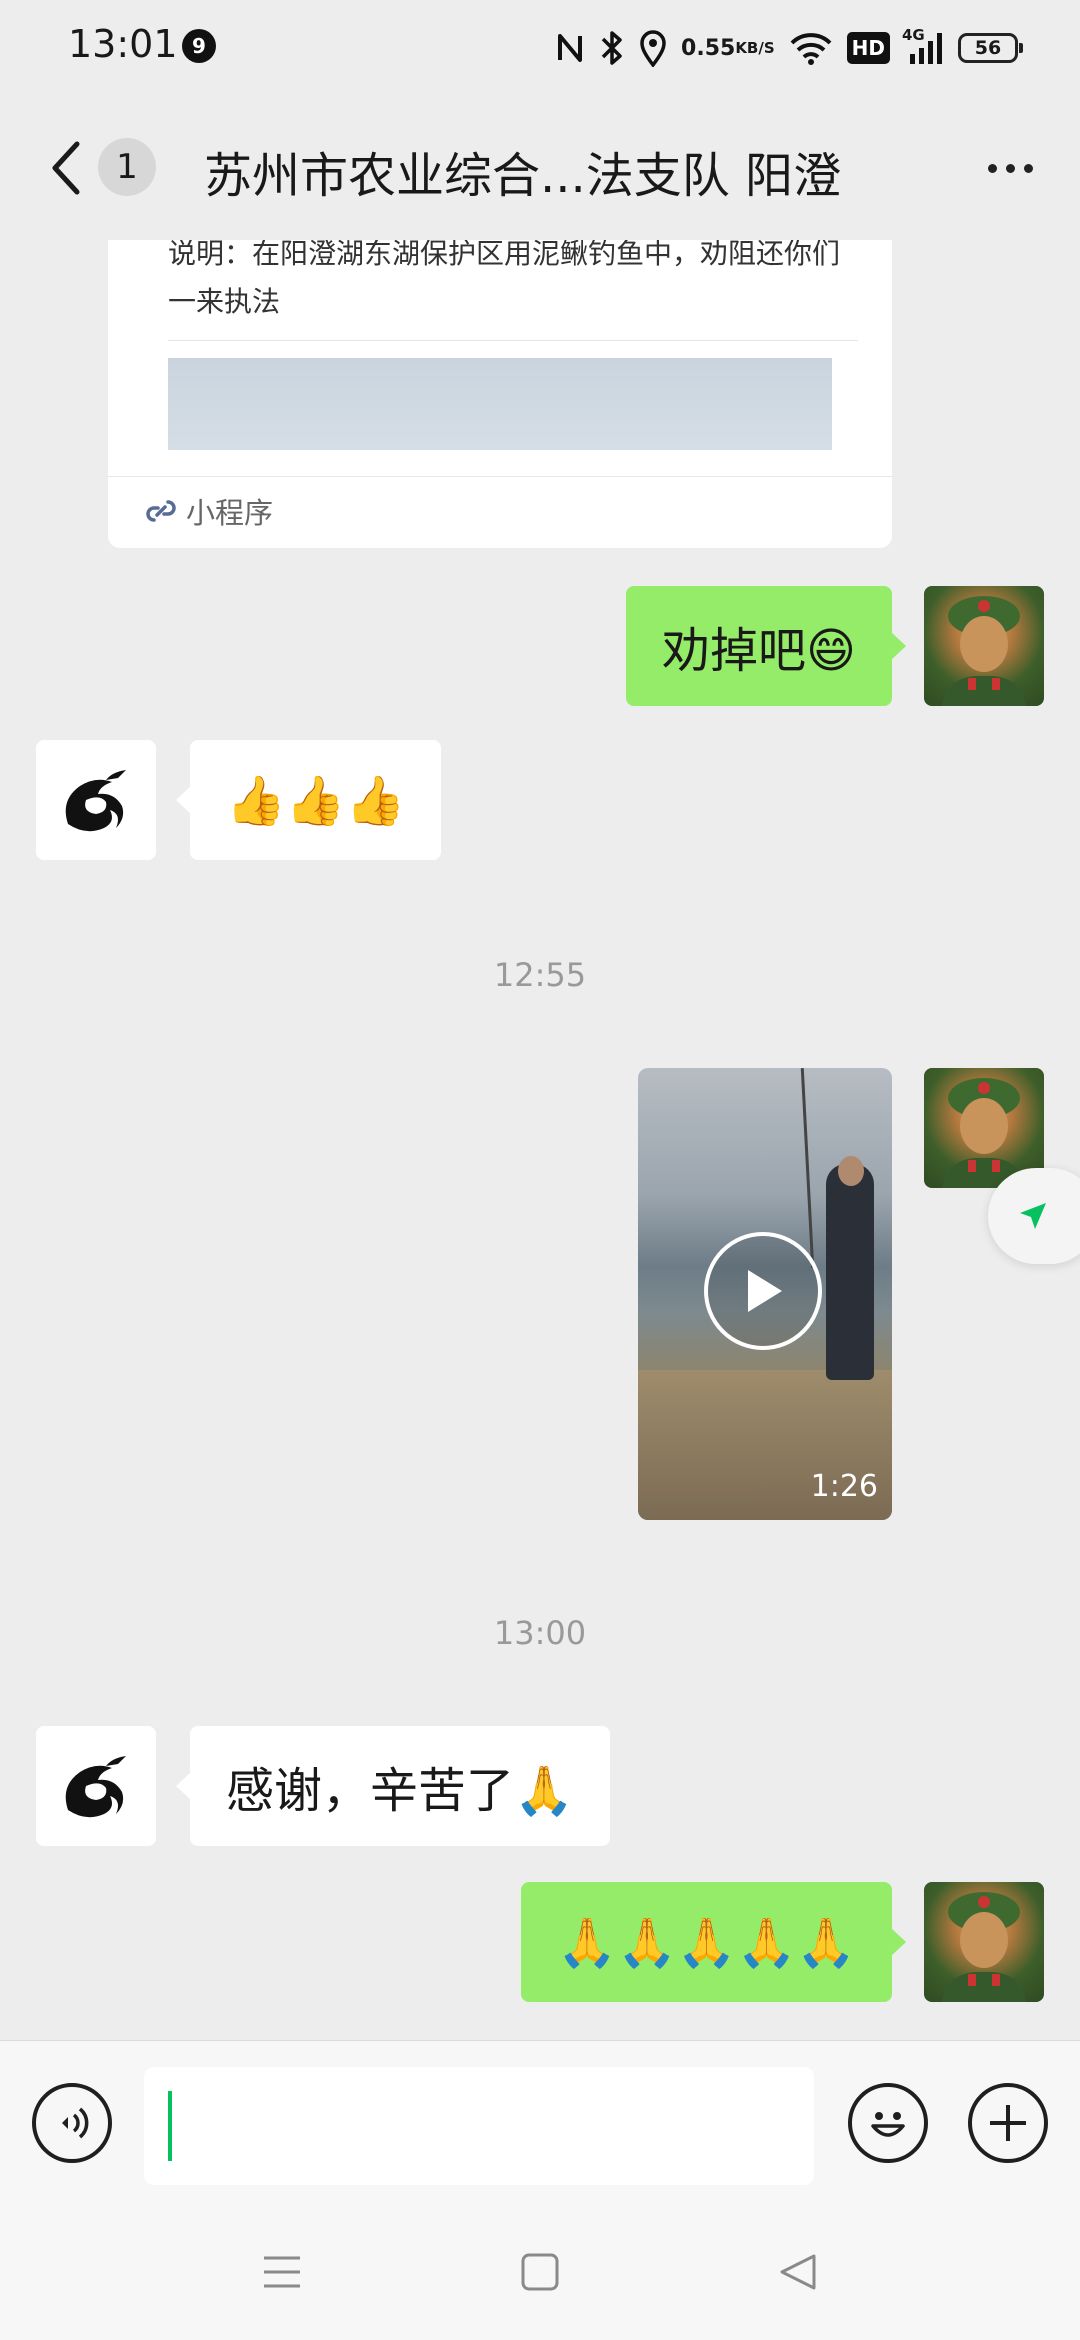 The height and width of the screenshot is (2340, 1080). I want to click on home-button, so click(540, 2272).